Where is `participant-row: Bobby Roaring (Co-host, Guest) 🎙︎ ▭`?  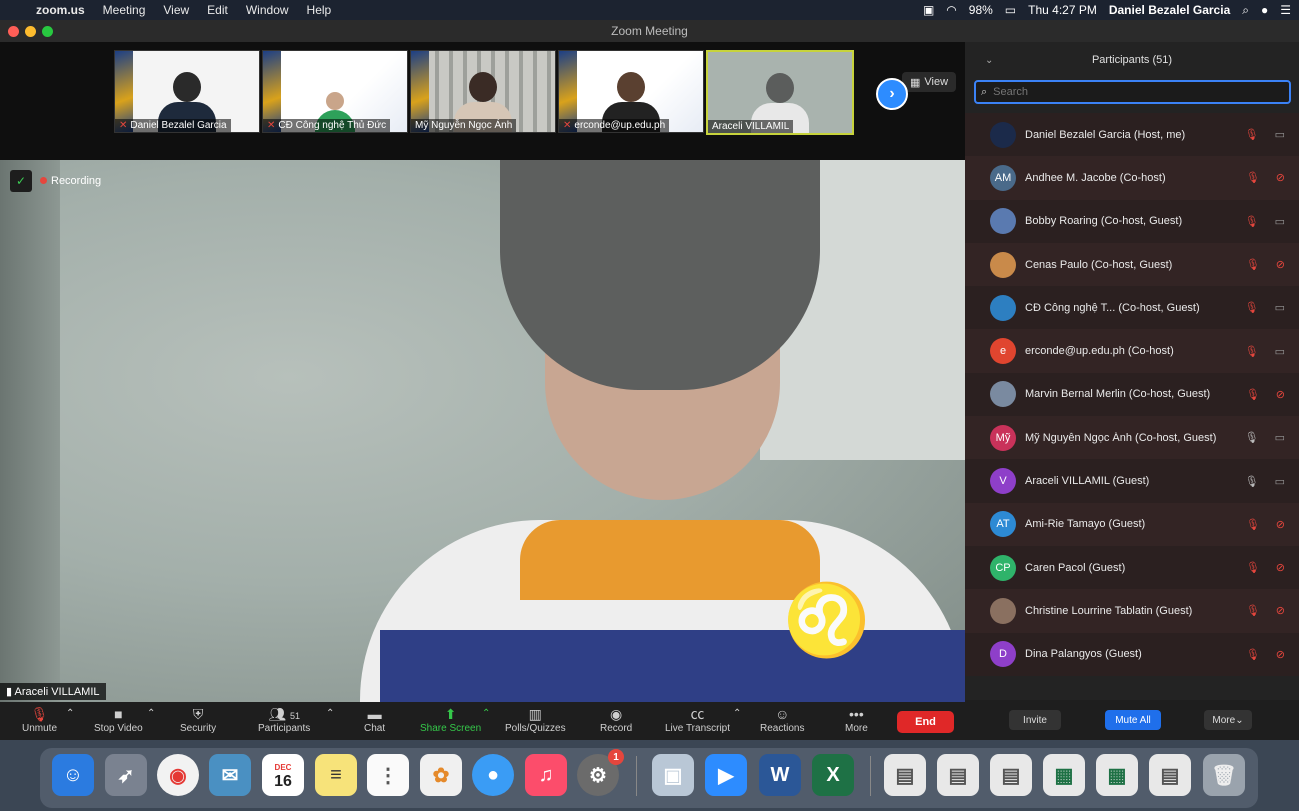 participant-row: Bobby Roaring (Co-host, Guest) 🎙︎ ▭ is located at coordinates (1132, 221).